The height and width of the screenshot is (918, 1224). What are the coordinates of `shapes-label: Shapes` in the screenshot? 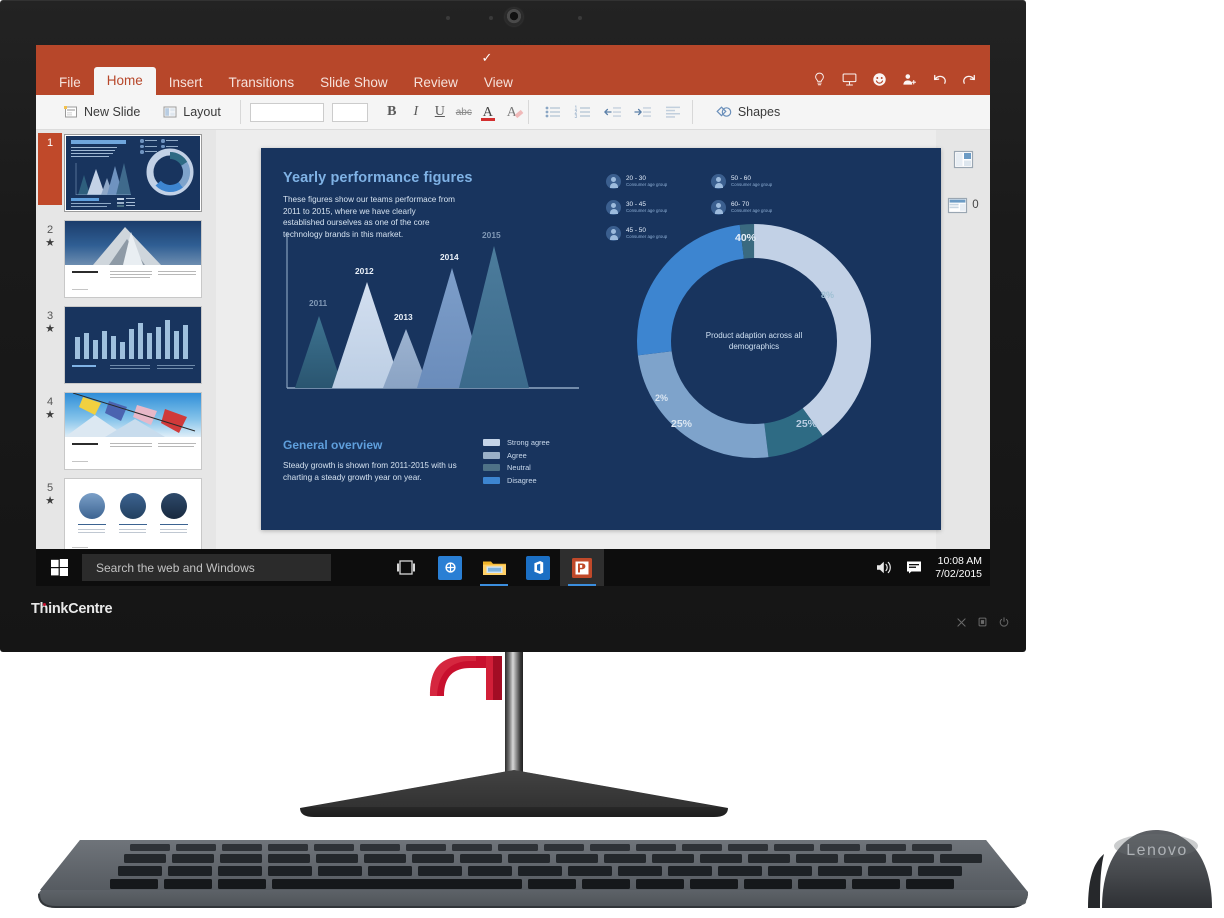 It's located at (759, 112).